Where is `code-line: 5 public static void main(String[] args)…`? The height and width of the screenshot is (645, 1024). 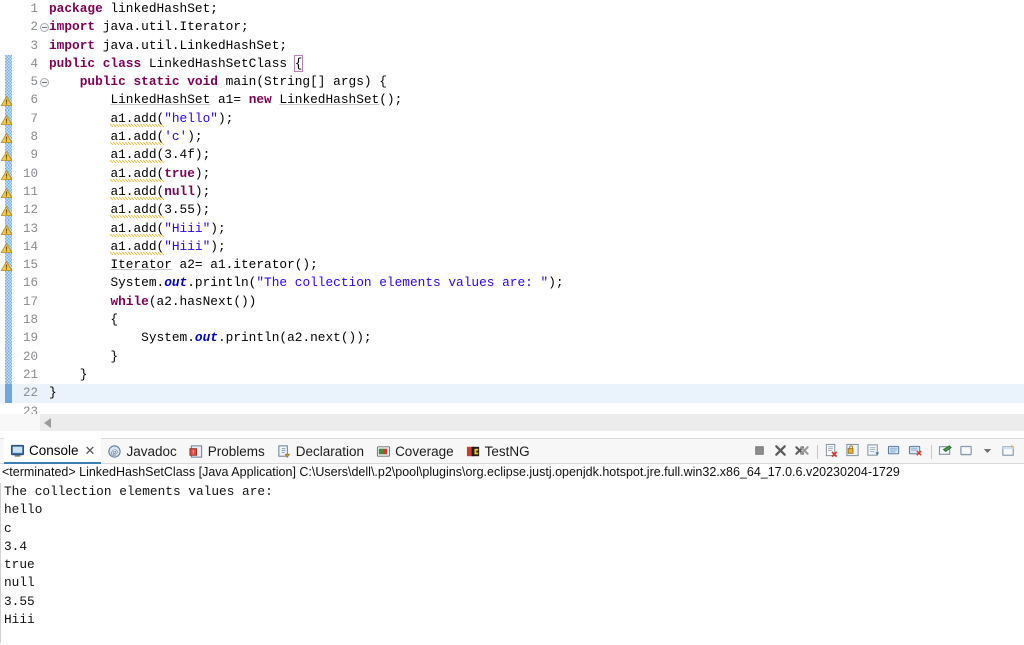 code-line: 5 public static void main(String[] args)… is located at coordinates (512, 82).